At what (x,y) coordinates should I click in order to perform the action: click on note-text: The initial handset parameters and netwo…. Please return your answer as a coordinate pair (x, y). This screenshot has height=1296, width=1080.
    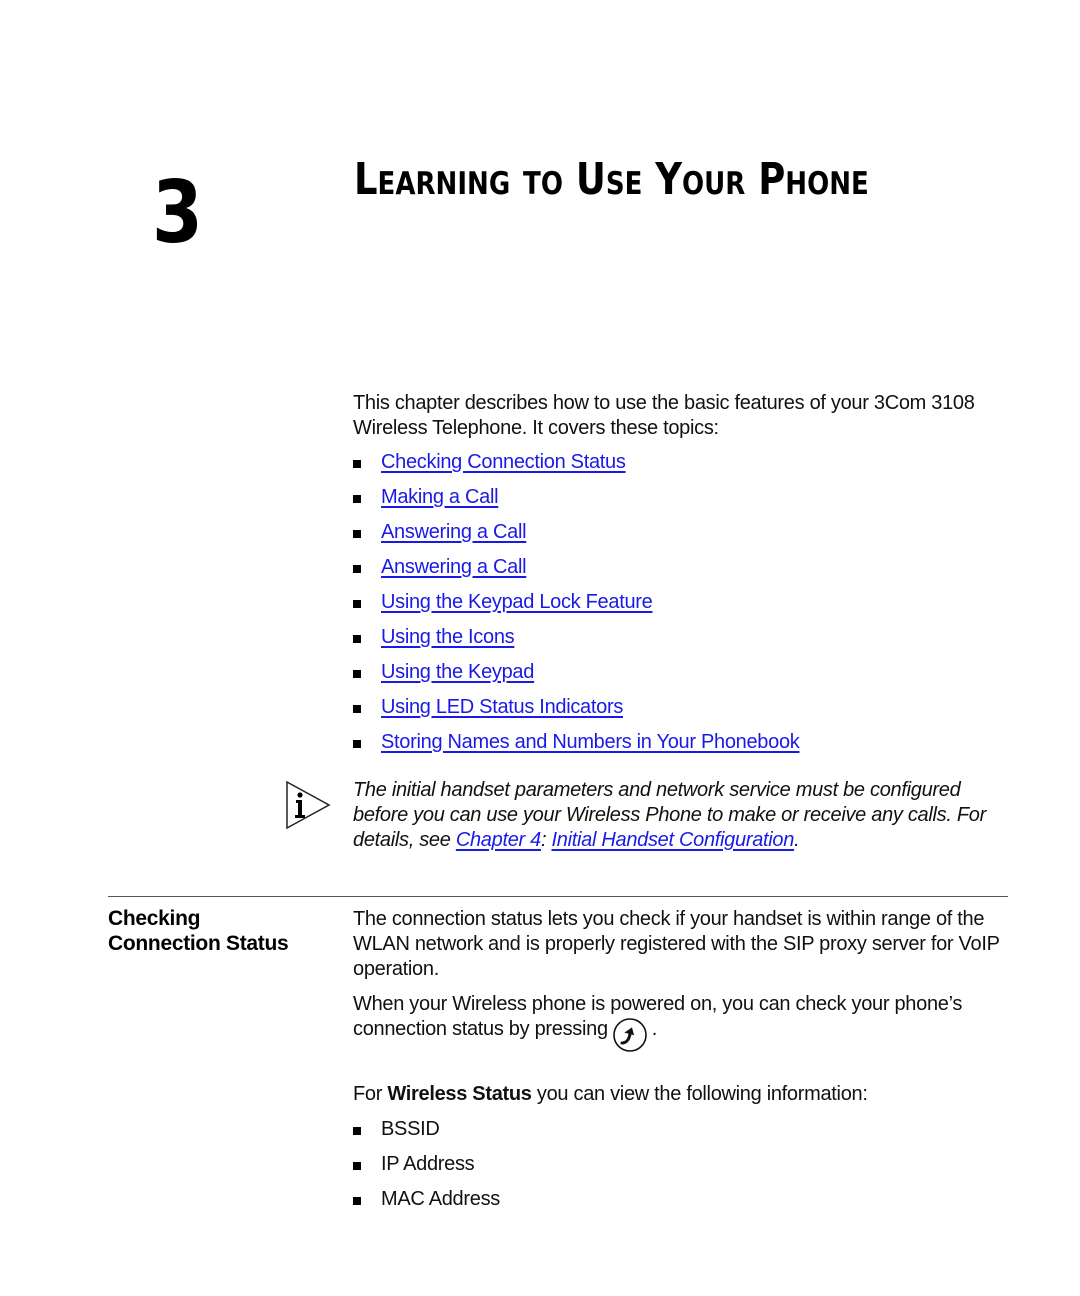
    Looking at the image, I should click on (685, 815).